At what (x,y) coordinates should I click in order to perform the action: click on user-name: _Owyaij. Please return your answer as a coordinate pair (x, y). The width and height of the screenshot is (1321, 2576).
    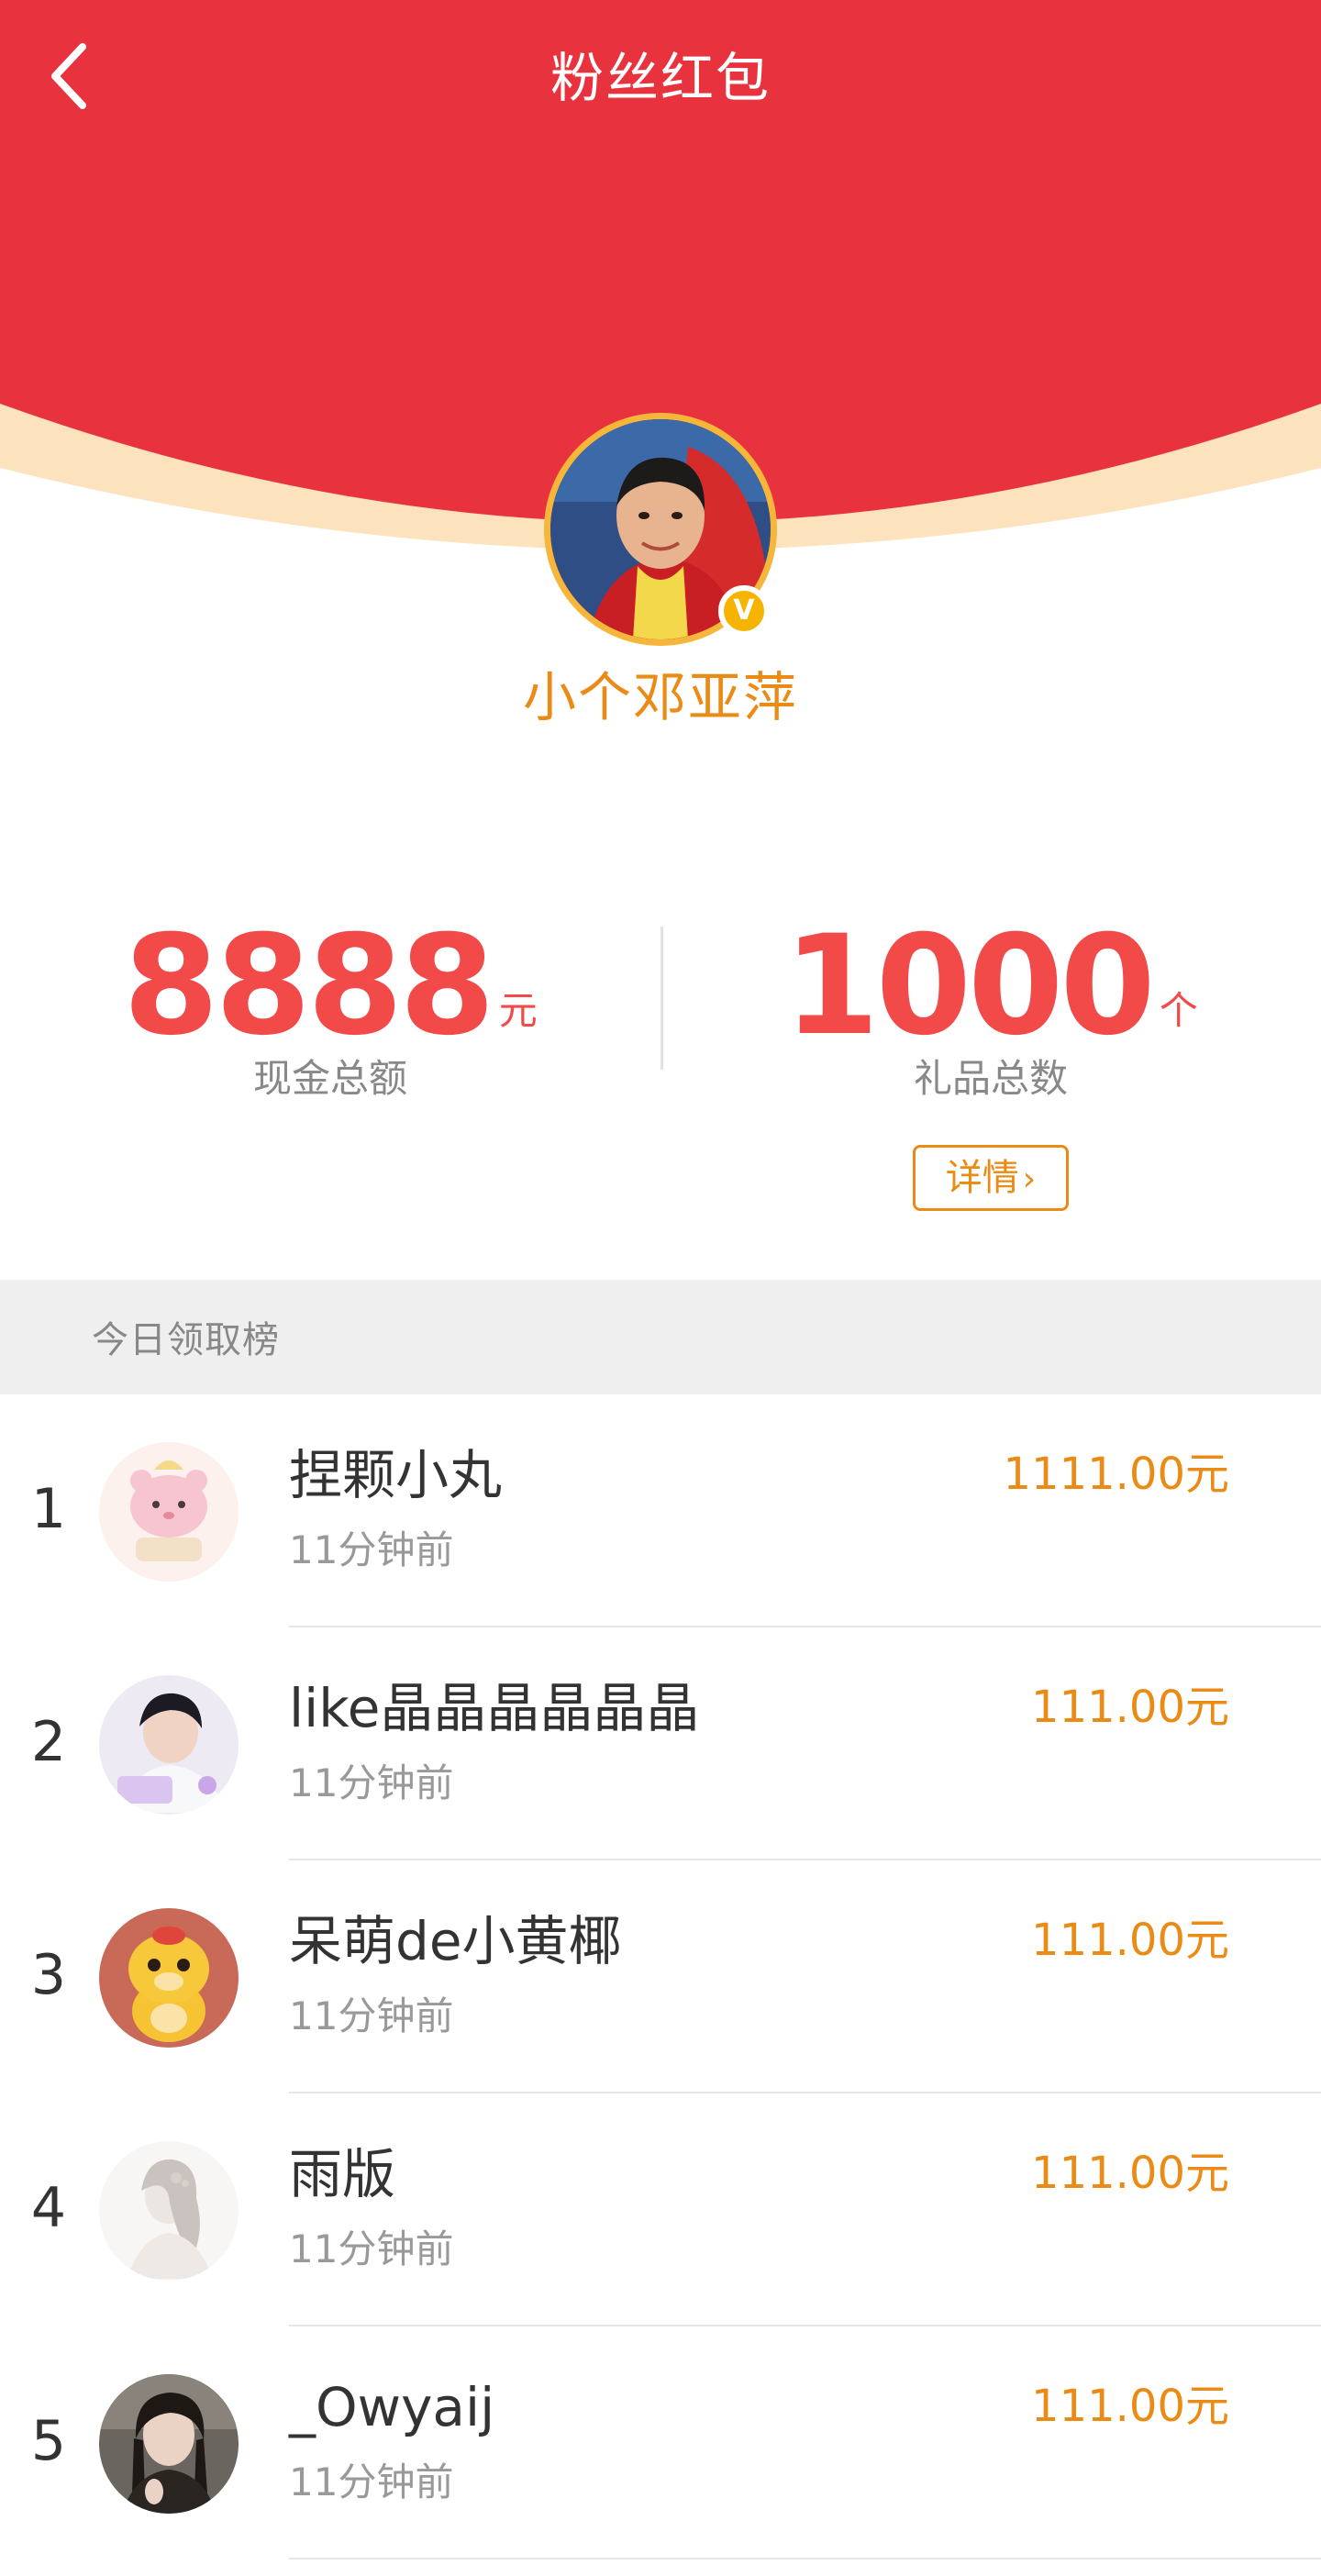
    Looking at the image, I should click on (392, 2407).